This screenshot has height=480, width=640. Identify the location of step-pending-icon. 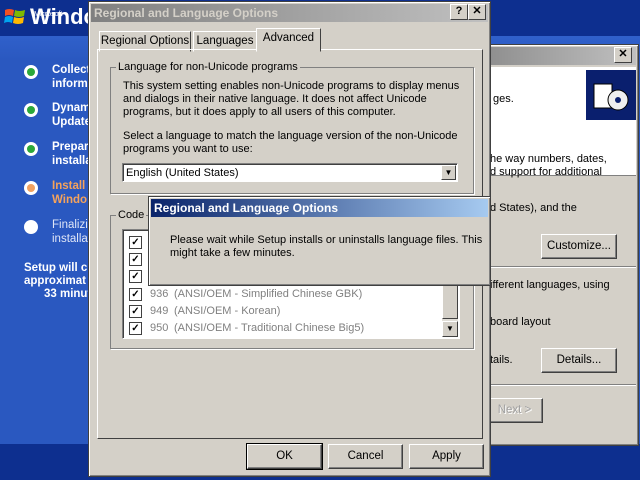
(31, 227).